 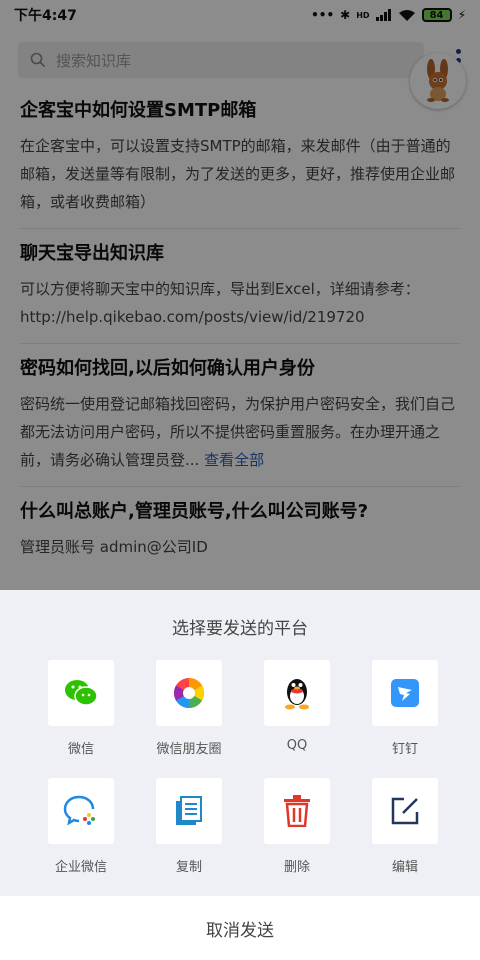 What do you see at coordinates (297, 745) in the screenshot?
I see `platform-label: QQ` at bounding box center [297, 745].